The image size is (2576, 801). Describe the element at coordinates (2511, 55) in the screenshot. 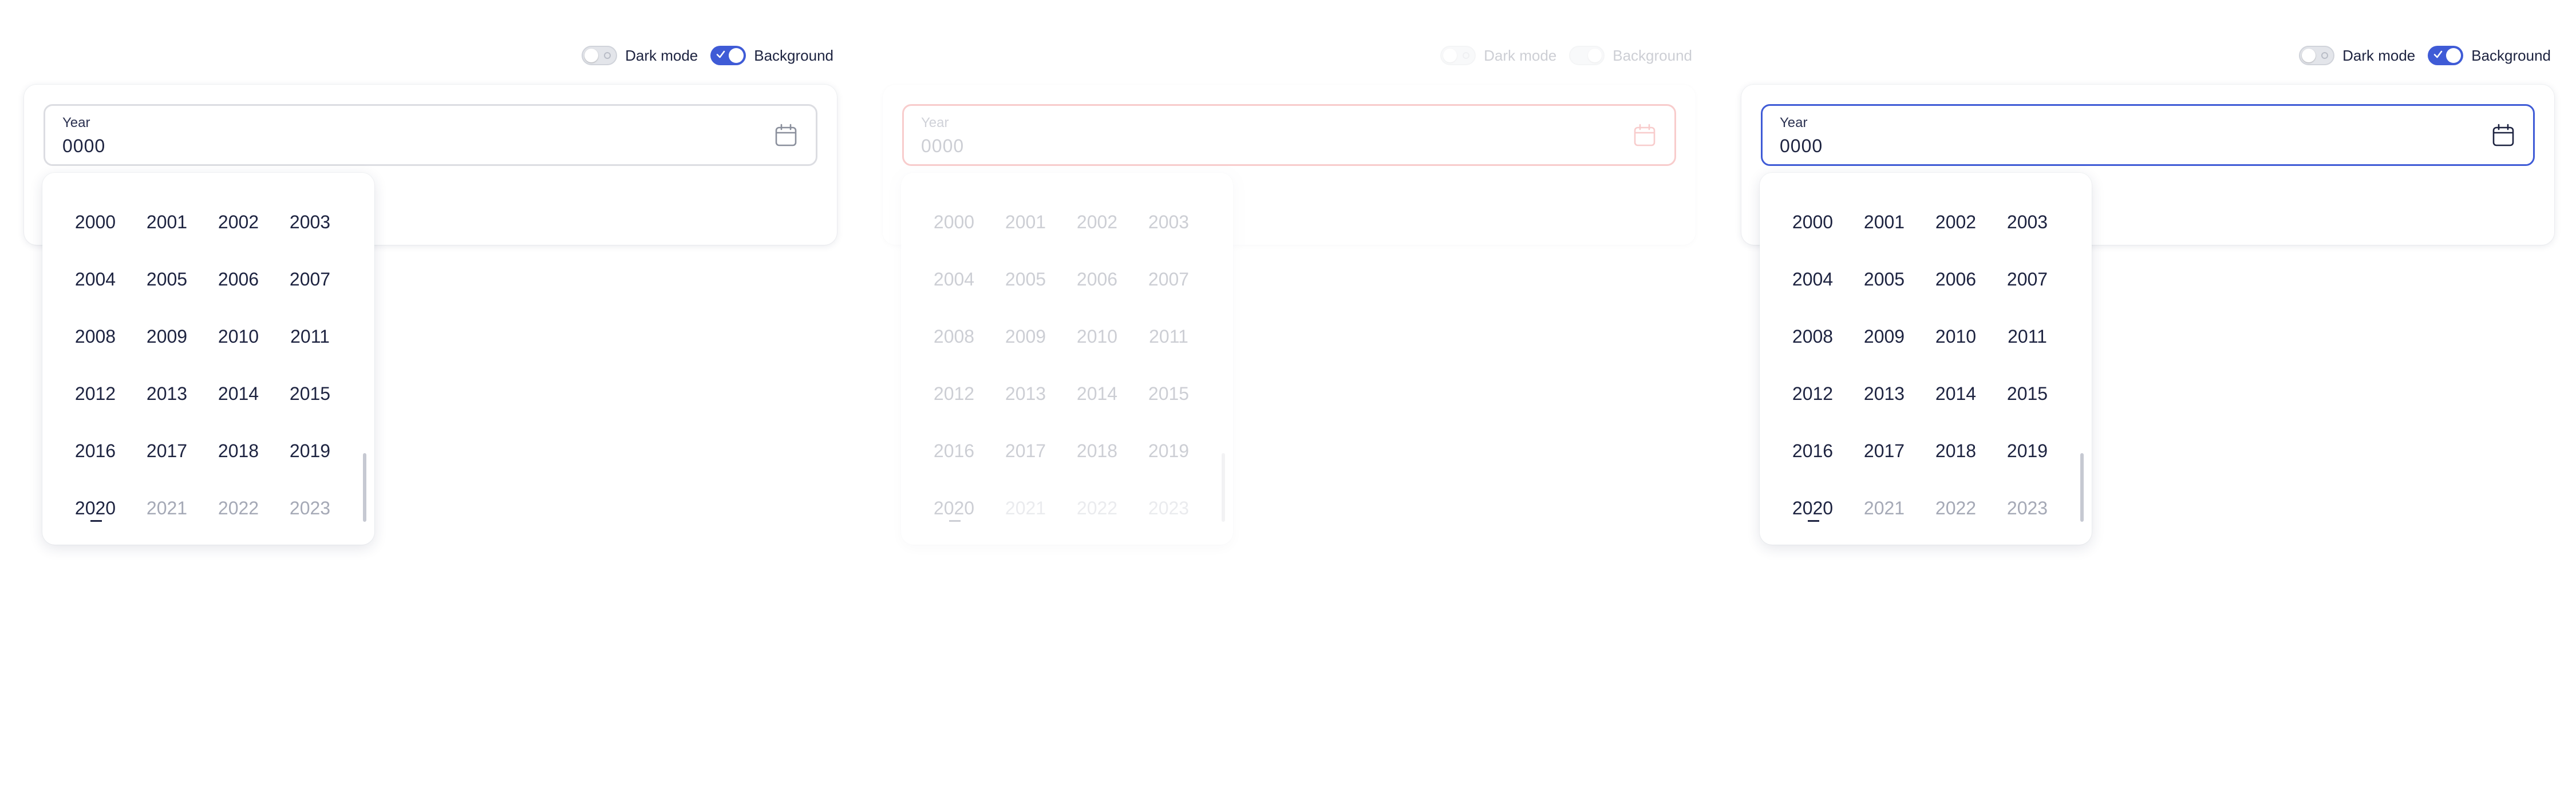

I see `background-label: Background` at that location.